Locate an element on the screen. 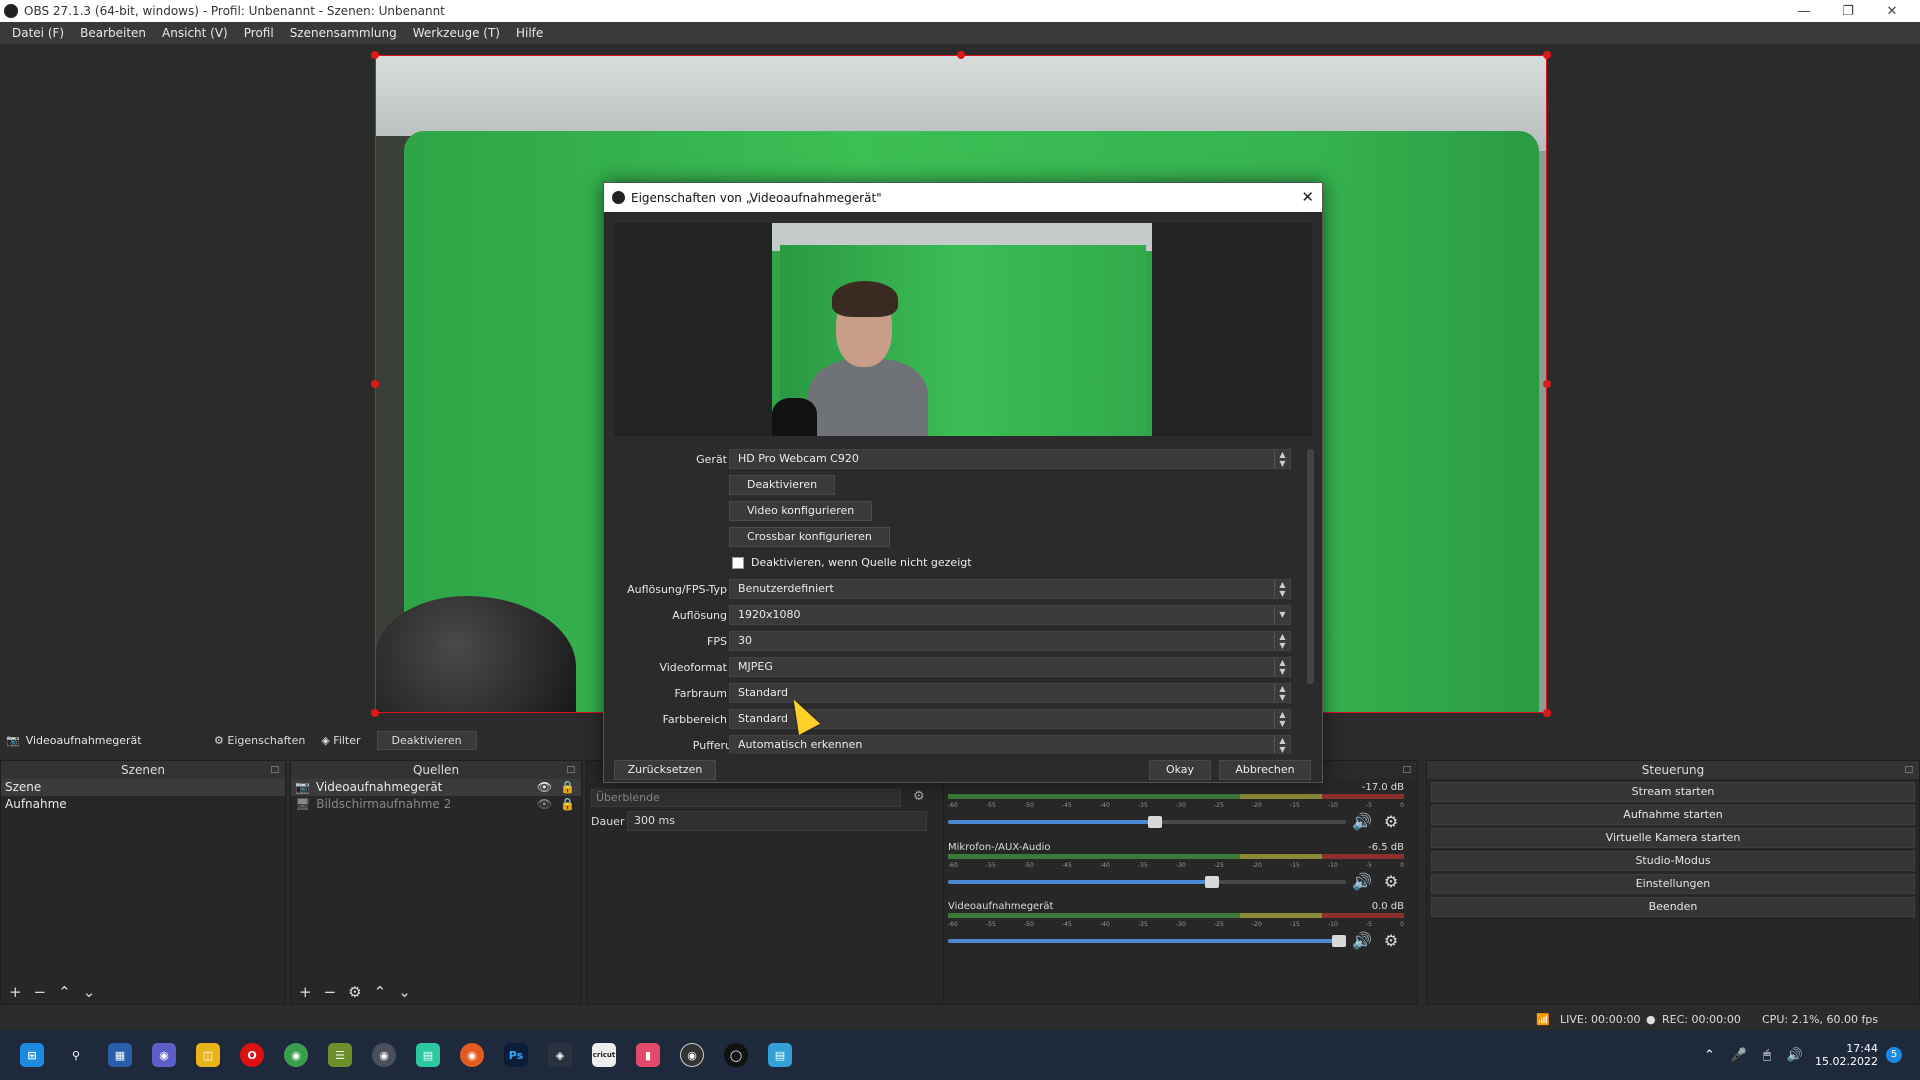 This screenshot has height=1080, width=1920. resize-handle-bl is located at coordinates (375, 713).